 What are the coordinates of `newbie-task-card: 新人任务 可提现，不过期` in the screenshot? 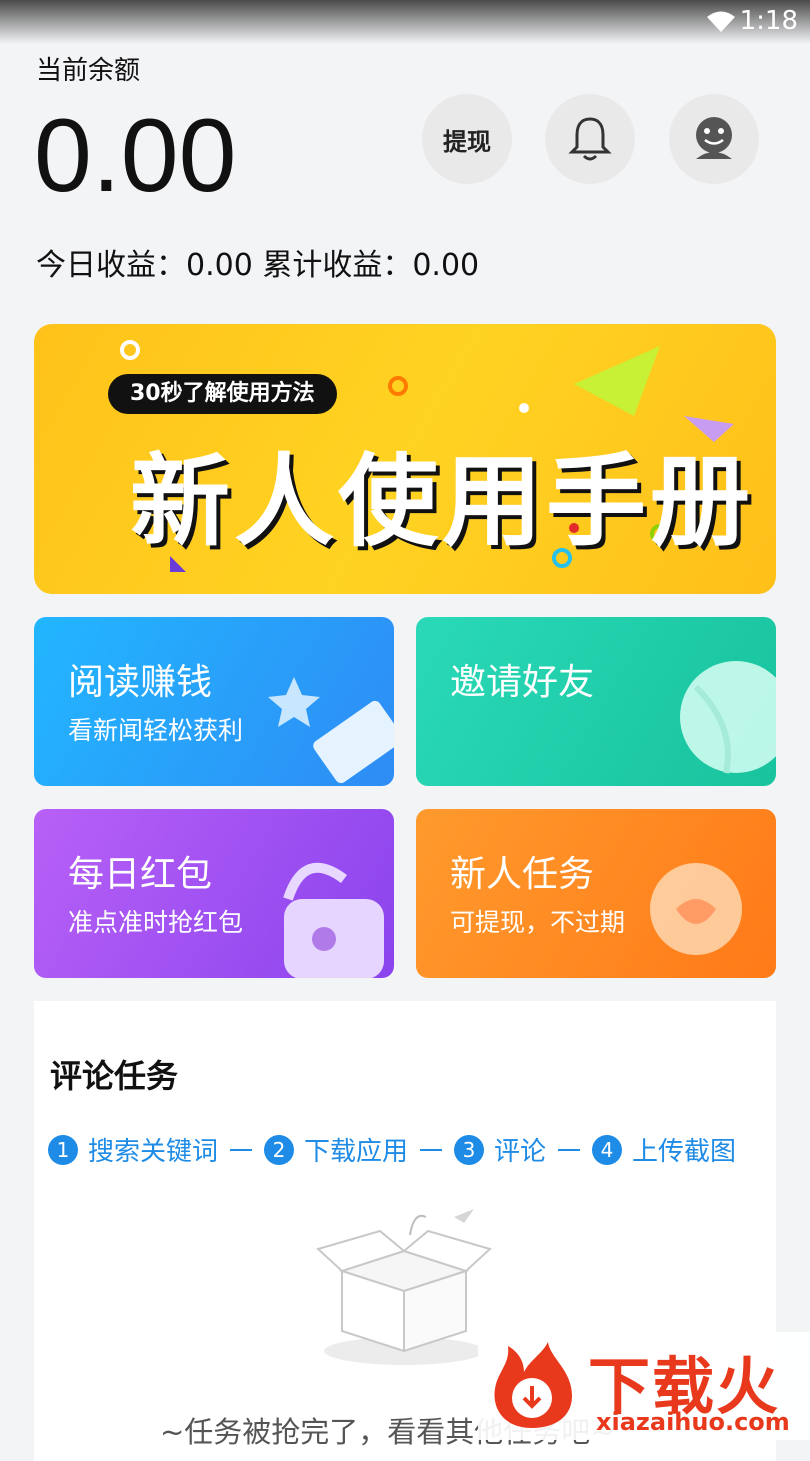 It's located at (596, 893).